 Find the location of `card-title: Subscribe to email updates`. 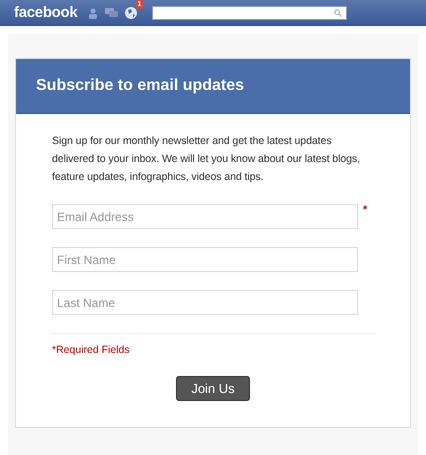

card-title: Subscribe to email updates is located at coordinates (141, 86).